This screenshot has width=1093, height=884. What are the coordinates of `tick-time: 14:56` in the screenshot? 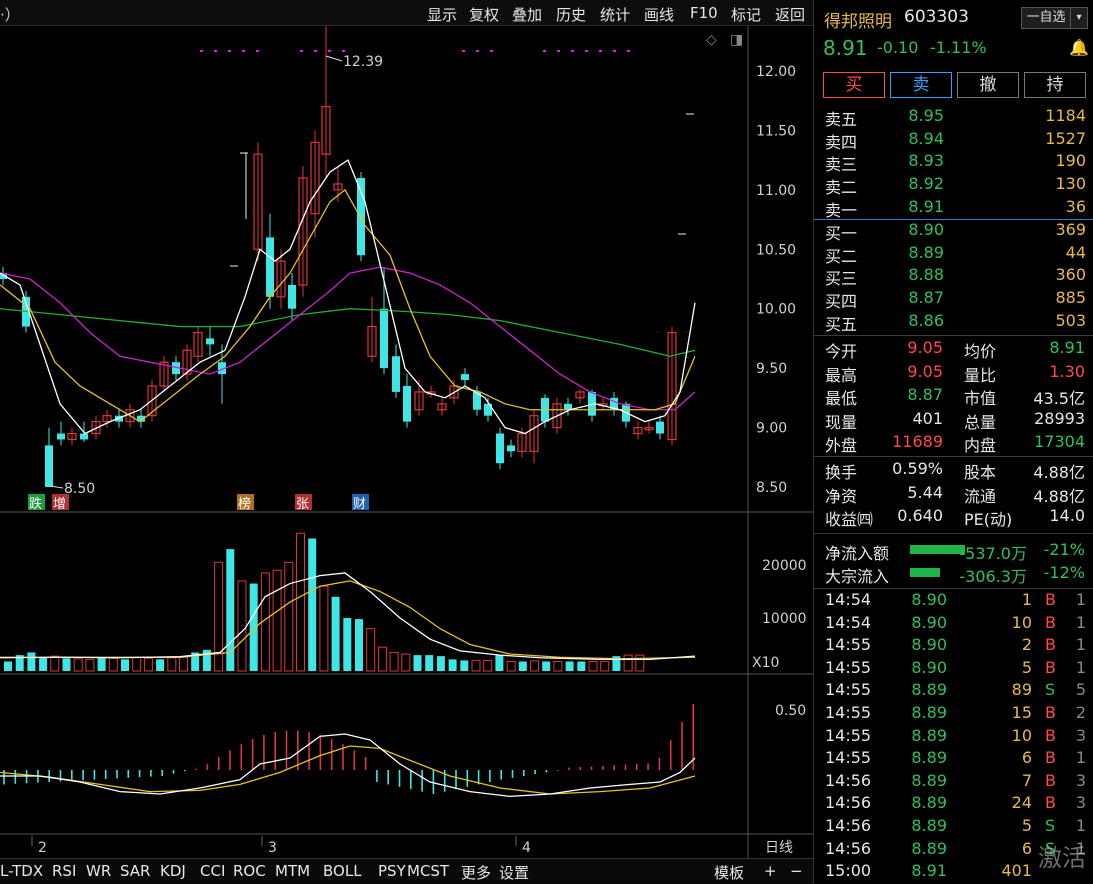 It's located at (848, 780).